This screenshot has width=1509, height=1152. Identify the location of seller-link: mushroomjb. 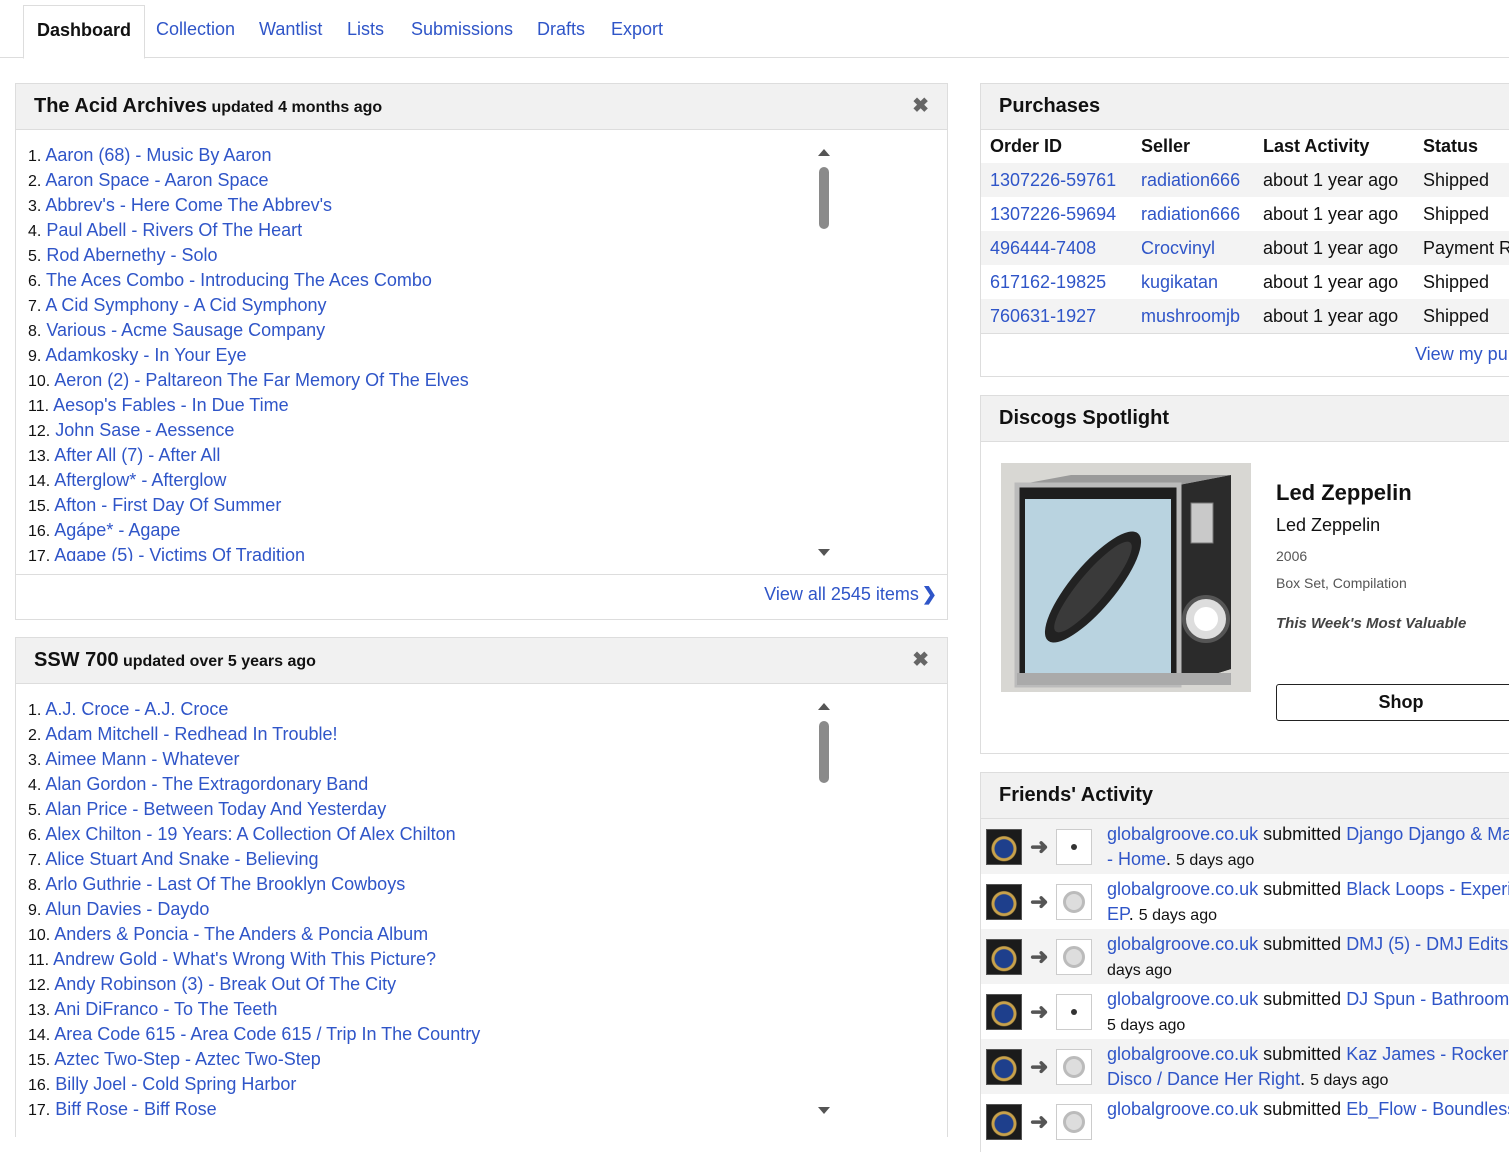
(1190, 316).